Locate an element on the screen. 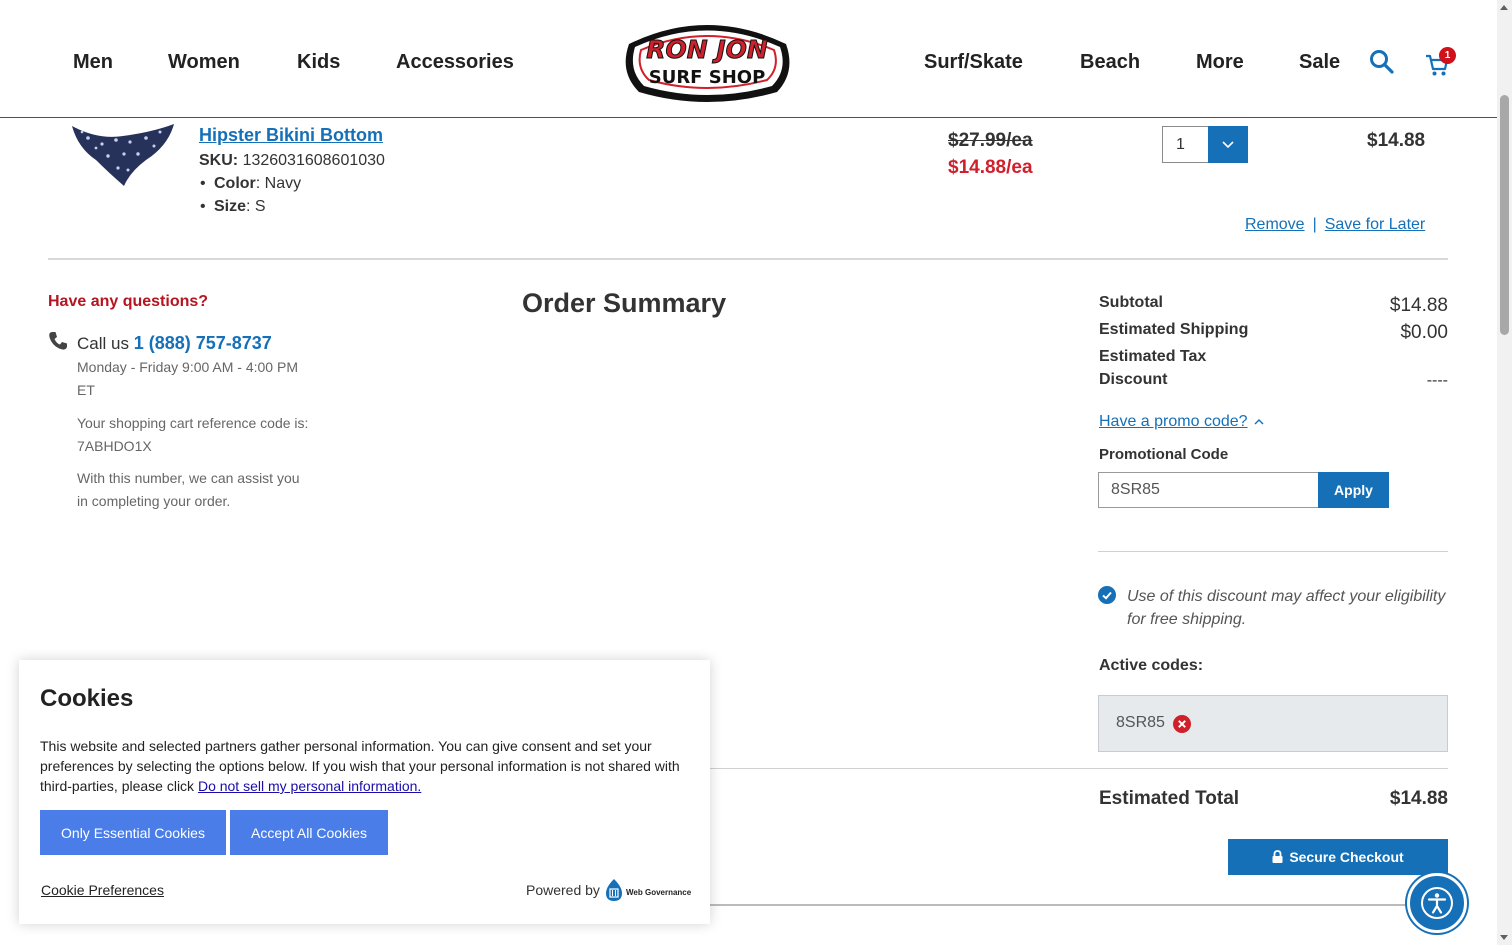  lock-icon is located at coordinates (1277, 856).